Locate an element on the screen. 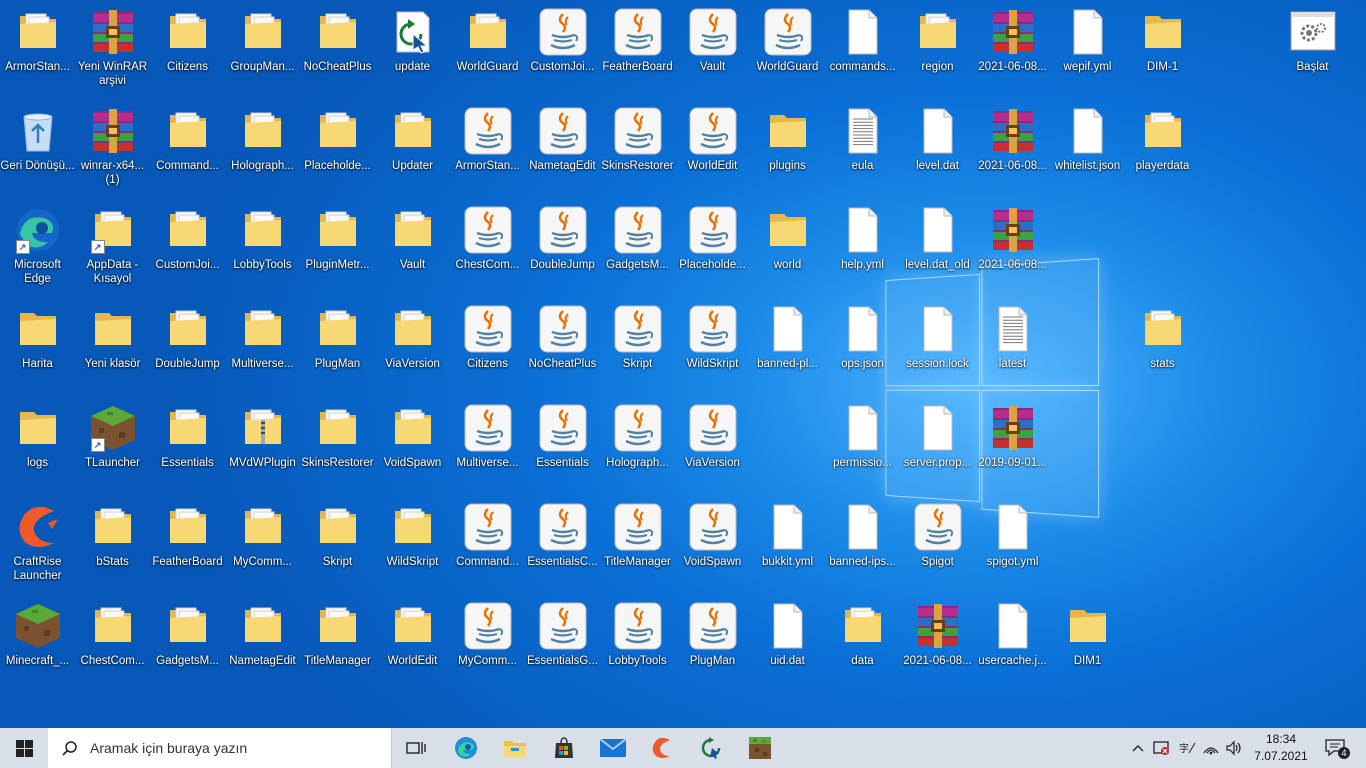 The width and height of the screenshot is (1366, 768). desktop-icon: CraftRise Launcher is located at coordinates (37, 546).